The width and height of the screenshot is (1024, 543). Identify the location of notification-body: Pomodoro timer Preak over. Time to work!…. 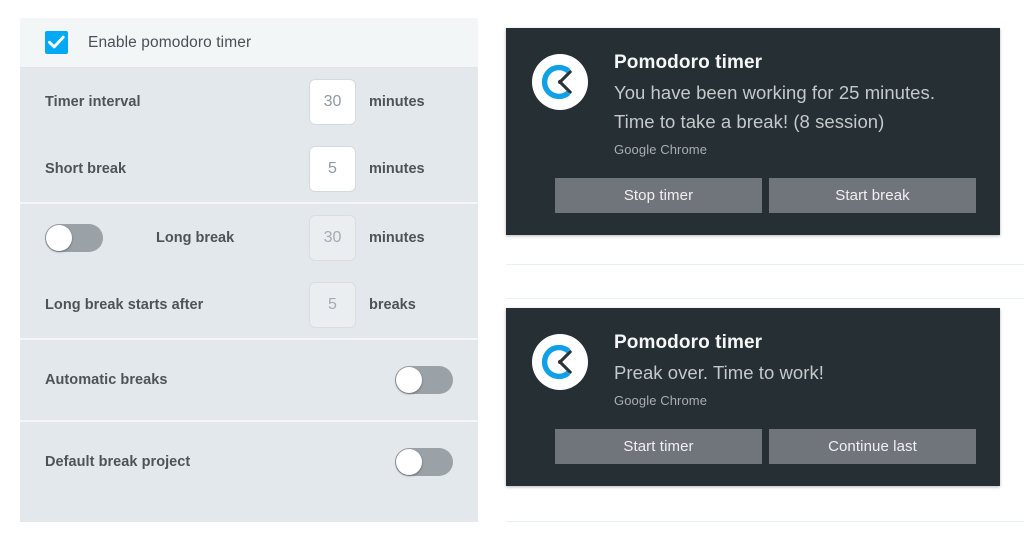
(752, 369).